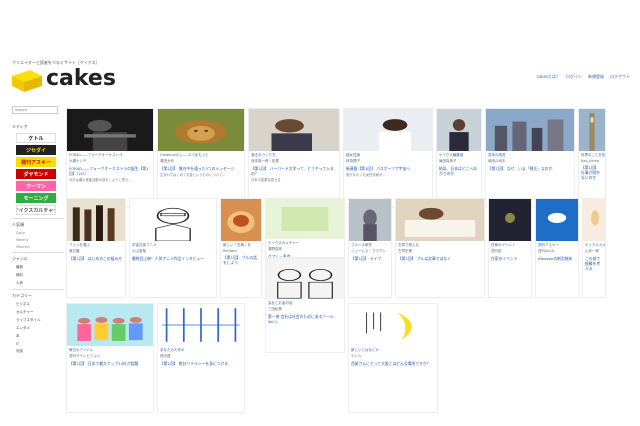  What do you see at coordinates (241, 260) in the screenshot?
I see `article-title-link: 【第1回】 ブルの話をしよう` at bounding box center [241, 260].